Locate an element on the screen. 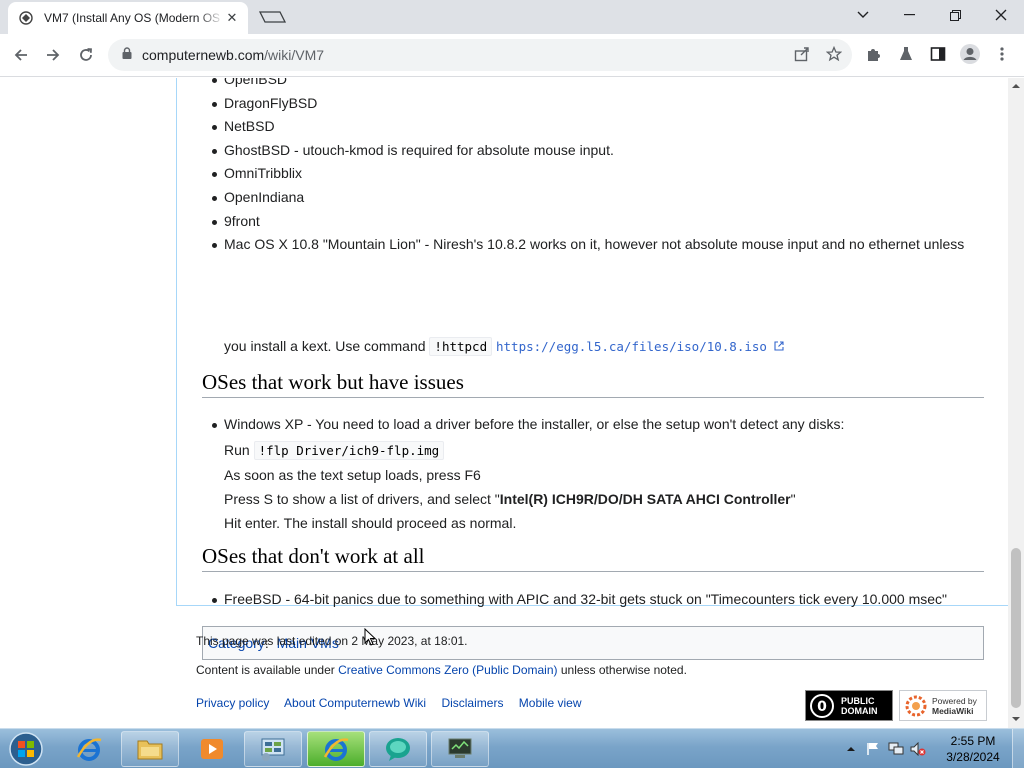 The height and width of the screenshot is (769, 1024). taskbar-edge-icon is located at coordinates (336, 749).